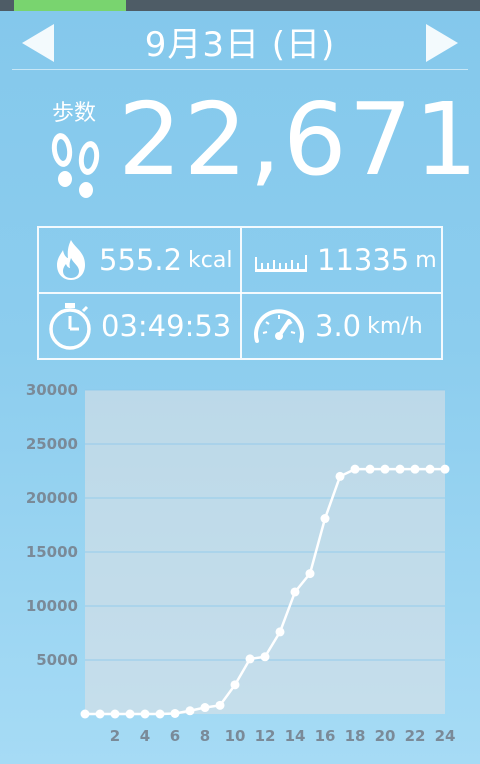 Image resolution: width=480 pixels, height=764 pixels. I want to click on x-tick-label: 12, so click(265, 736).